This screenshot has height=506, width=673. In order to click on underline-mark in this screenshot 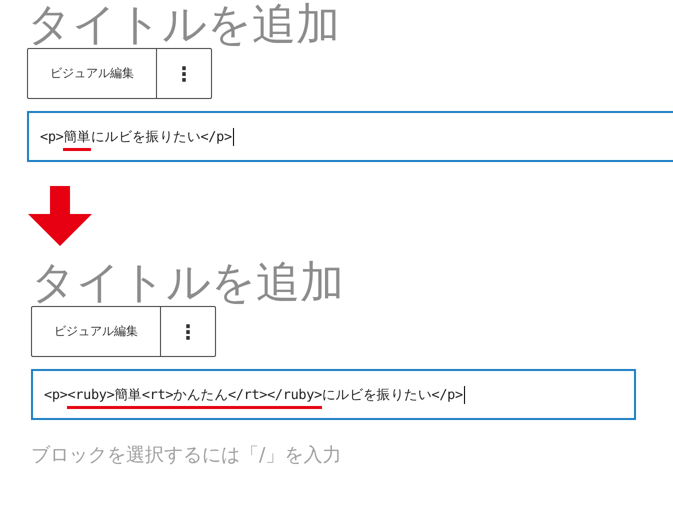, I will do `click(77, 149)`.